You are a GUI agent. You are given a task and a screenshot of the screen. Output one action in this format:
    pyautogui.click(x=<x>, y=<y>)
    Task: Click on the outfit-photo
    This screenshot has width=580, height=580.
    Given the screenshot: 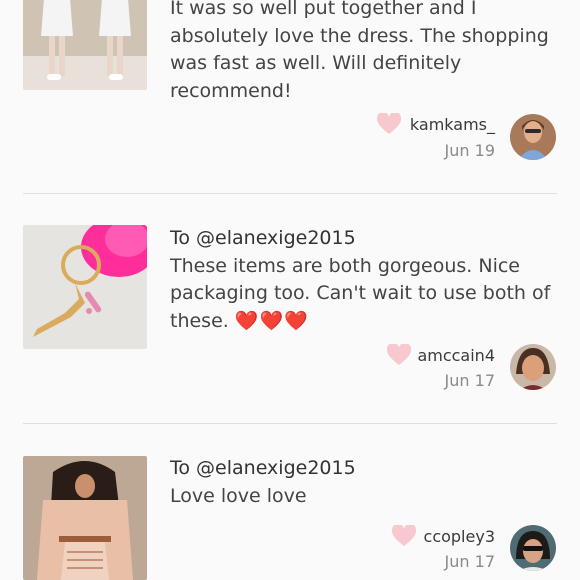 What is the action you would take?
    pyautogui.click(x=85, y=518)
    